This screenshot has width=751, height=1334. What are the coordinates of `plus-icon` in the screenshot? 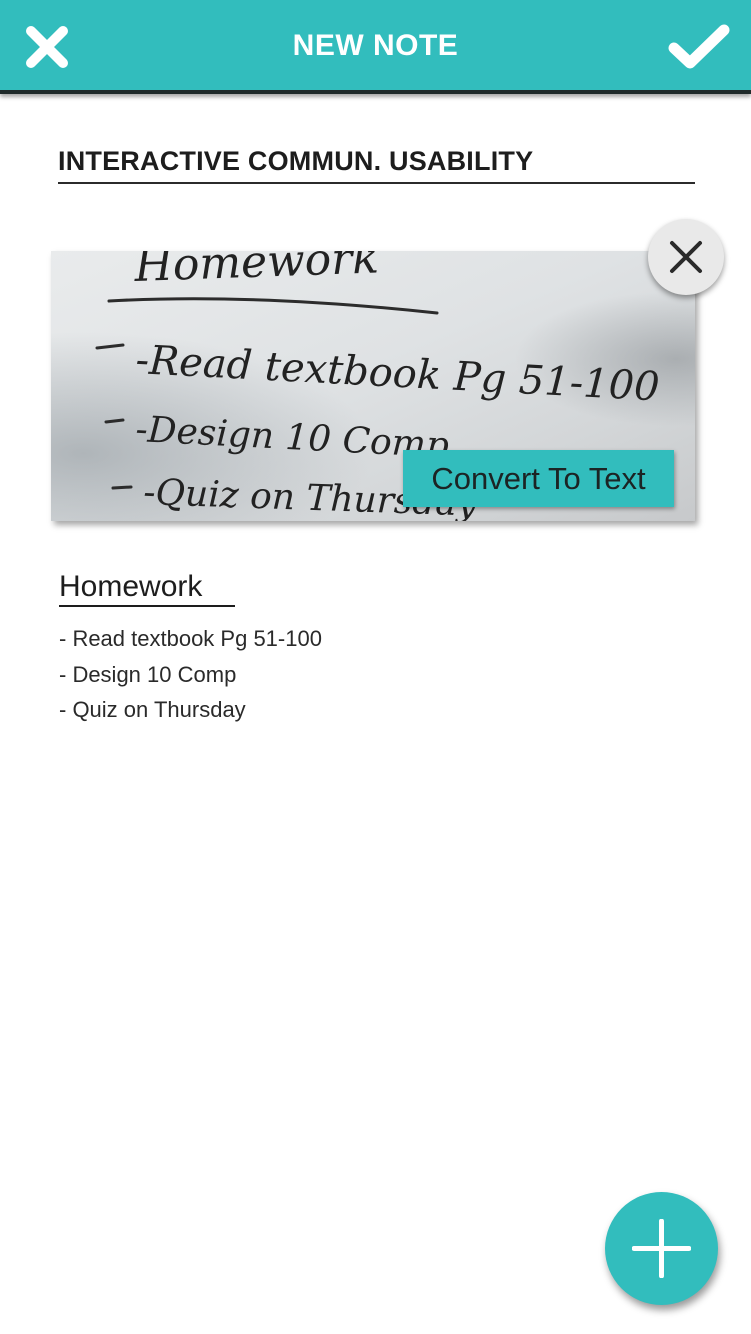 It's located at (661, 1248).